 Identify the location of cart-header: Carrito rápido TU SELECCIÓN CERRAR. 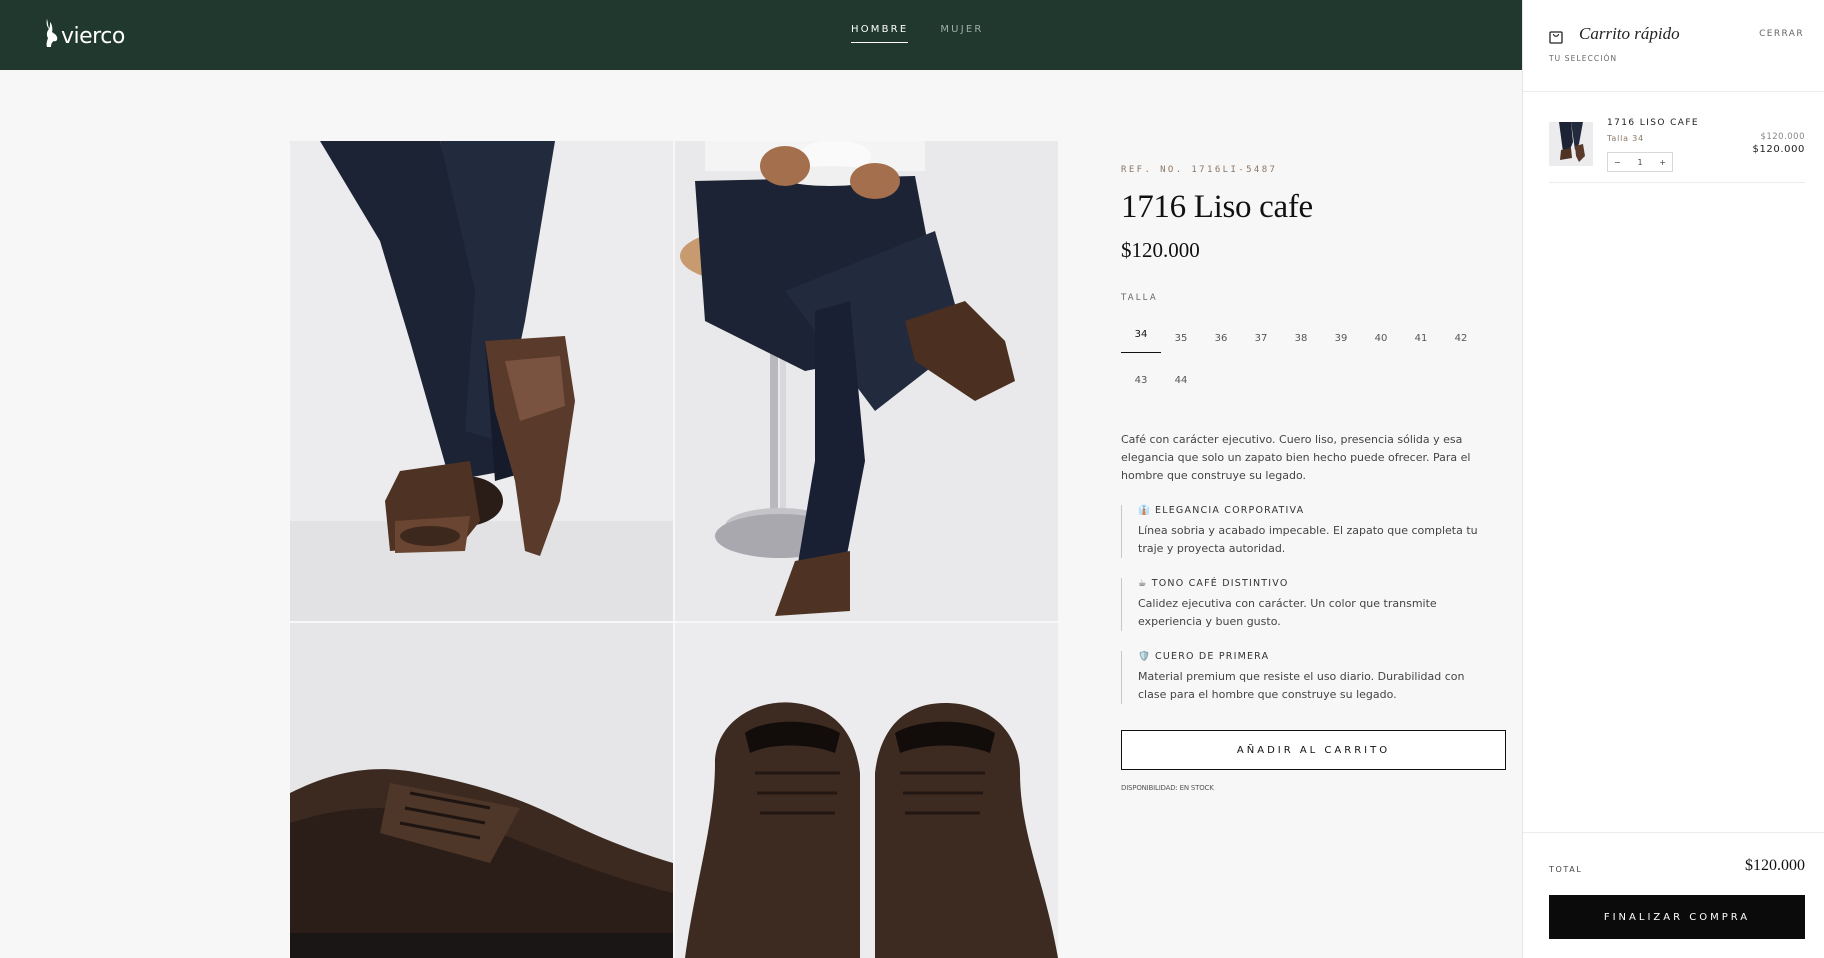
(1673, 46).